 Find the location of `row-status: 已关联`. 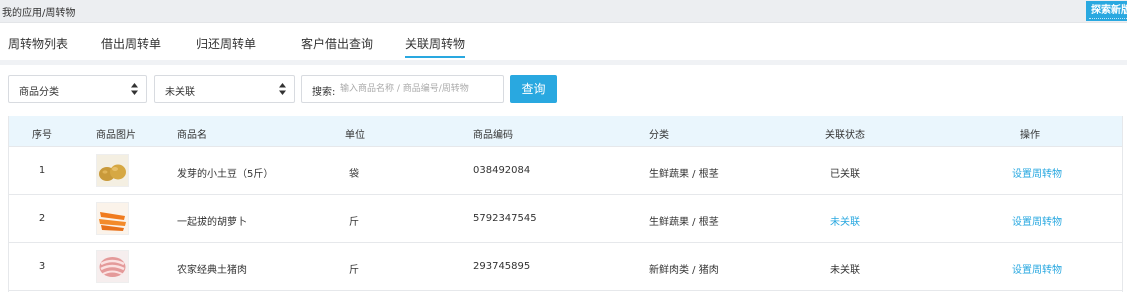

row-status: 已关联 is located at coordinates (845, 174).